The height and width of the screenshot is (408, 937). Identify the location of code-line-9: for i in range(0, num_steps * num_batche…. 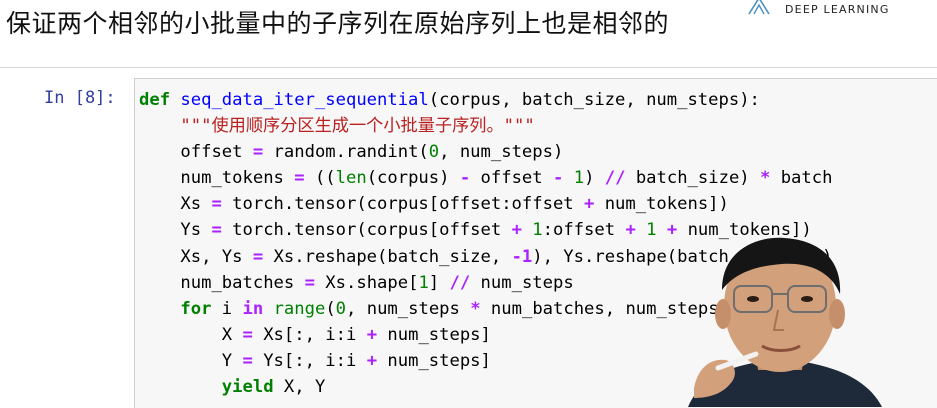
(460, 308).